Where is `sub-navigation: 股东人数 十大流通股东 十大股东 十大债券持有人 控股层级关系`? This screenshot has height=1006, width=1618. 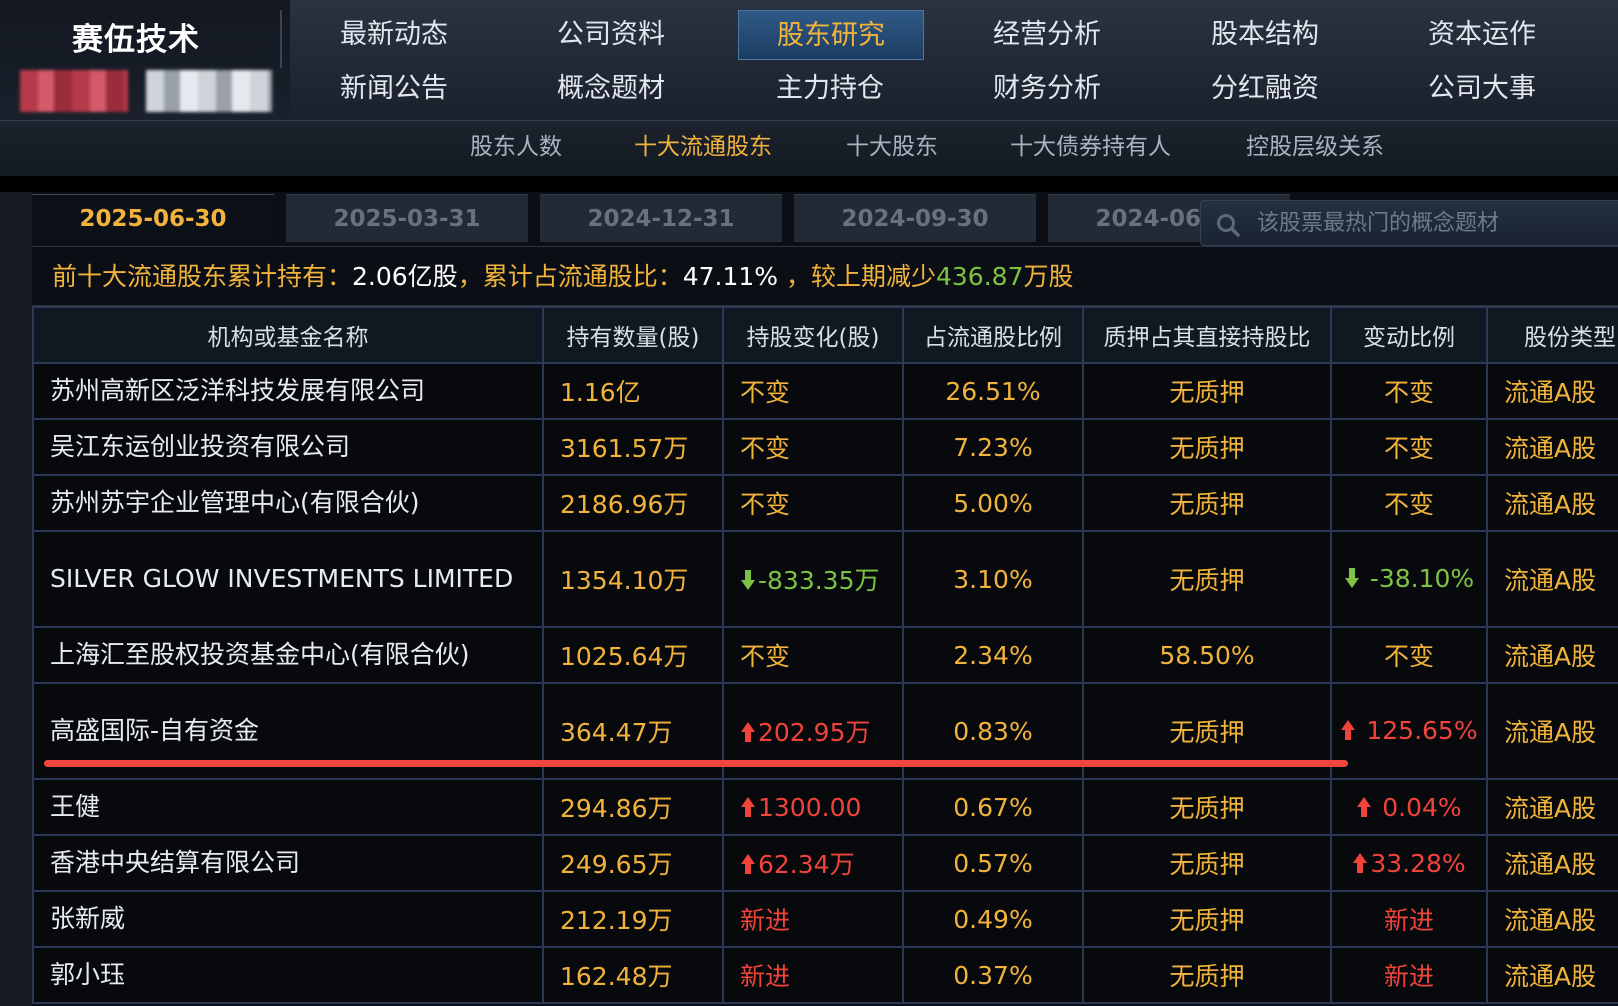 sub-navigation: 股东人数 十大流通股东 十大股东 十大债券持有人 控股层级关系 is located at coordinates (809, 146).